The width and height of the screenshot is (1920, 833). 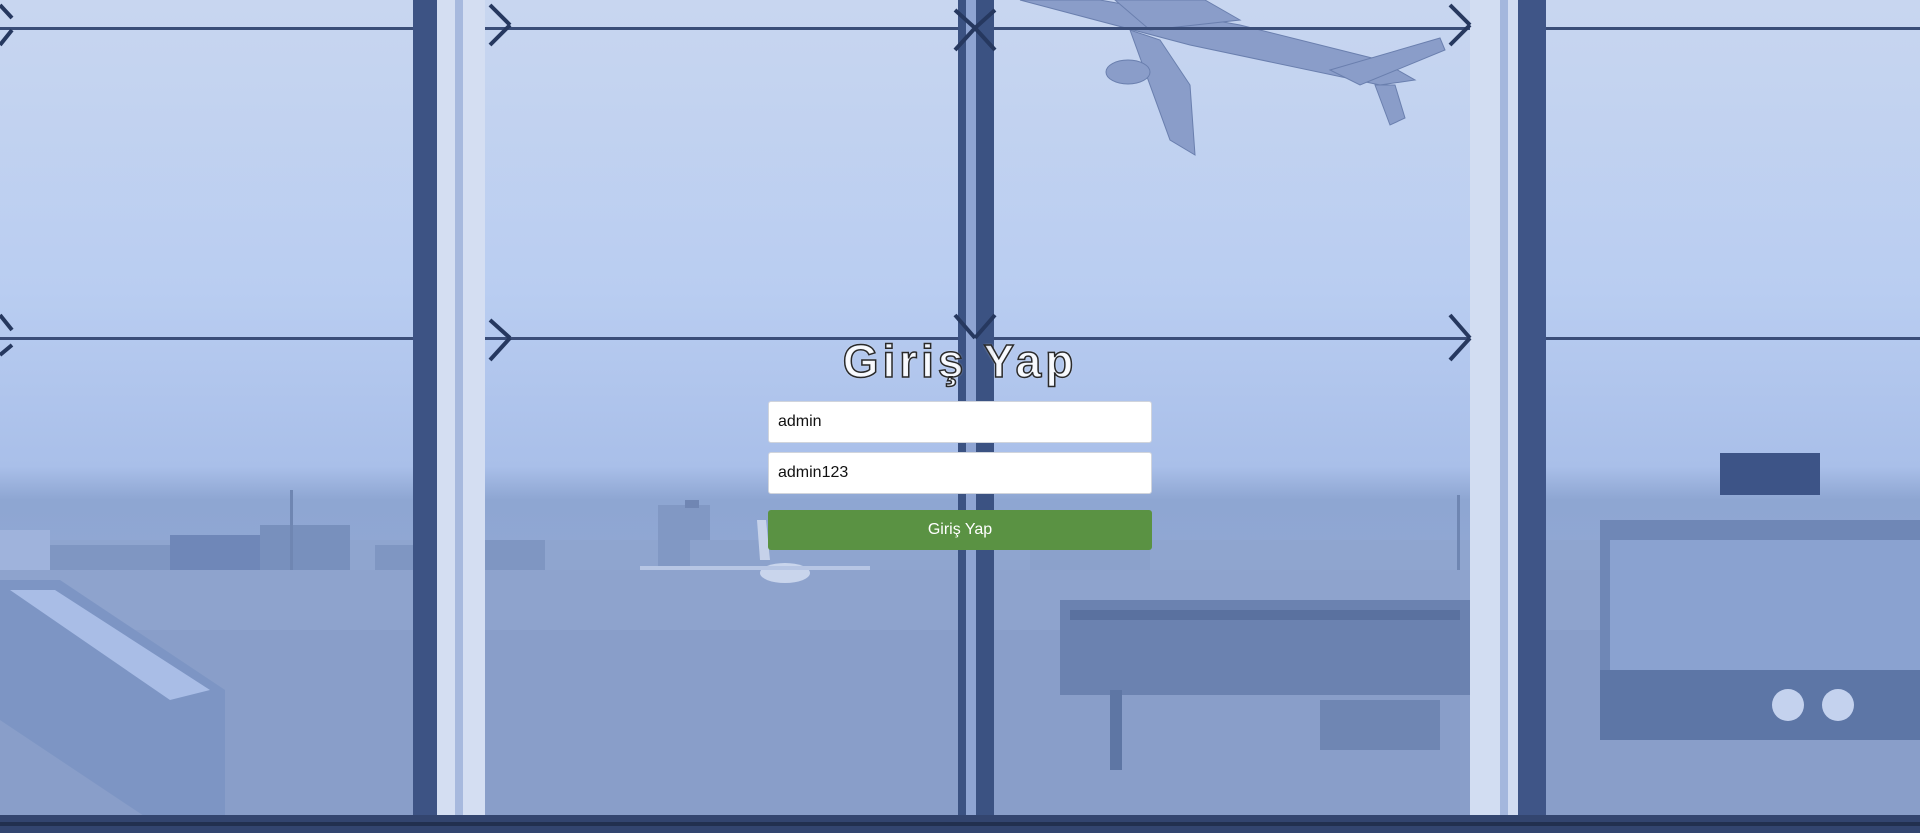 What do you see at coordinates (960, 473) in the screenshot?
I see `password-input` at bounding box center [960, 473].